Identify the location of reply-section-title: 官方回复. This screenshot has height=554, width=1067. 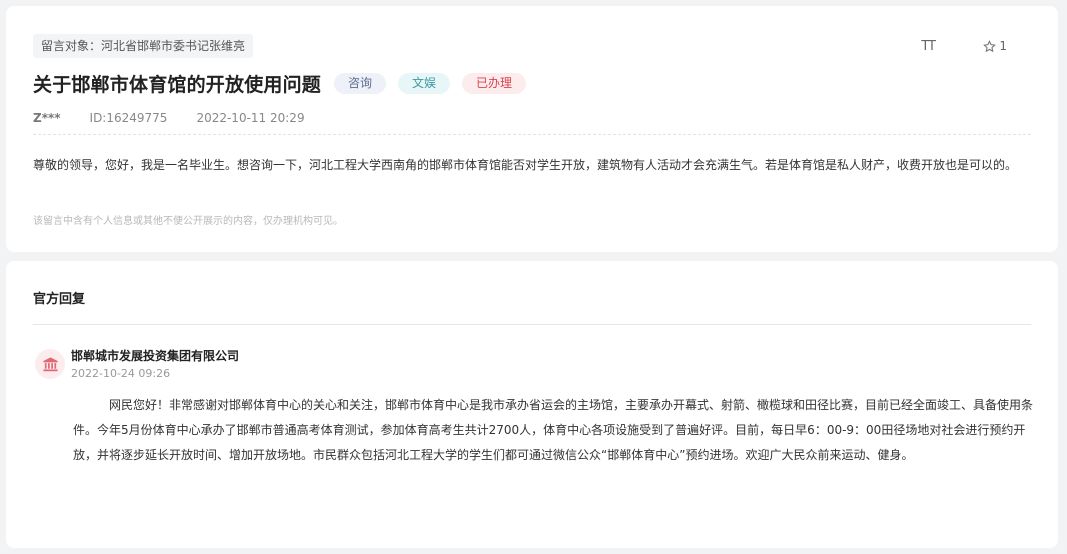
(59, 299).